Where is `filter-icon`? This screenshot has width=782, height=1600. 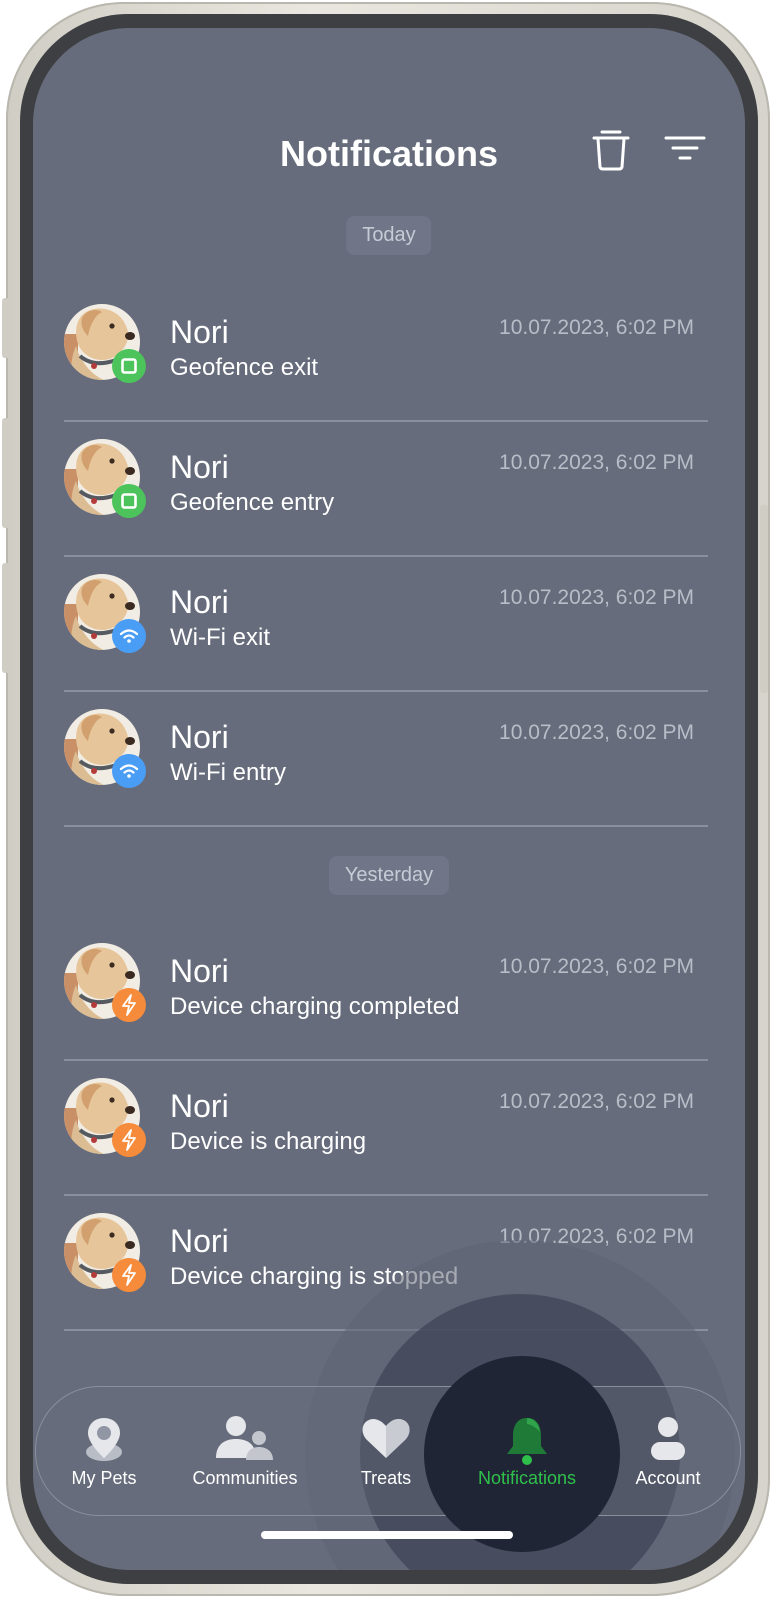 filter-icon is located at coordinates (685, 148).